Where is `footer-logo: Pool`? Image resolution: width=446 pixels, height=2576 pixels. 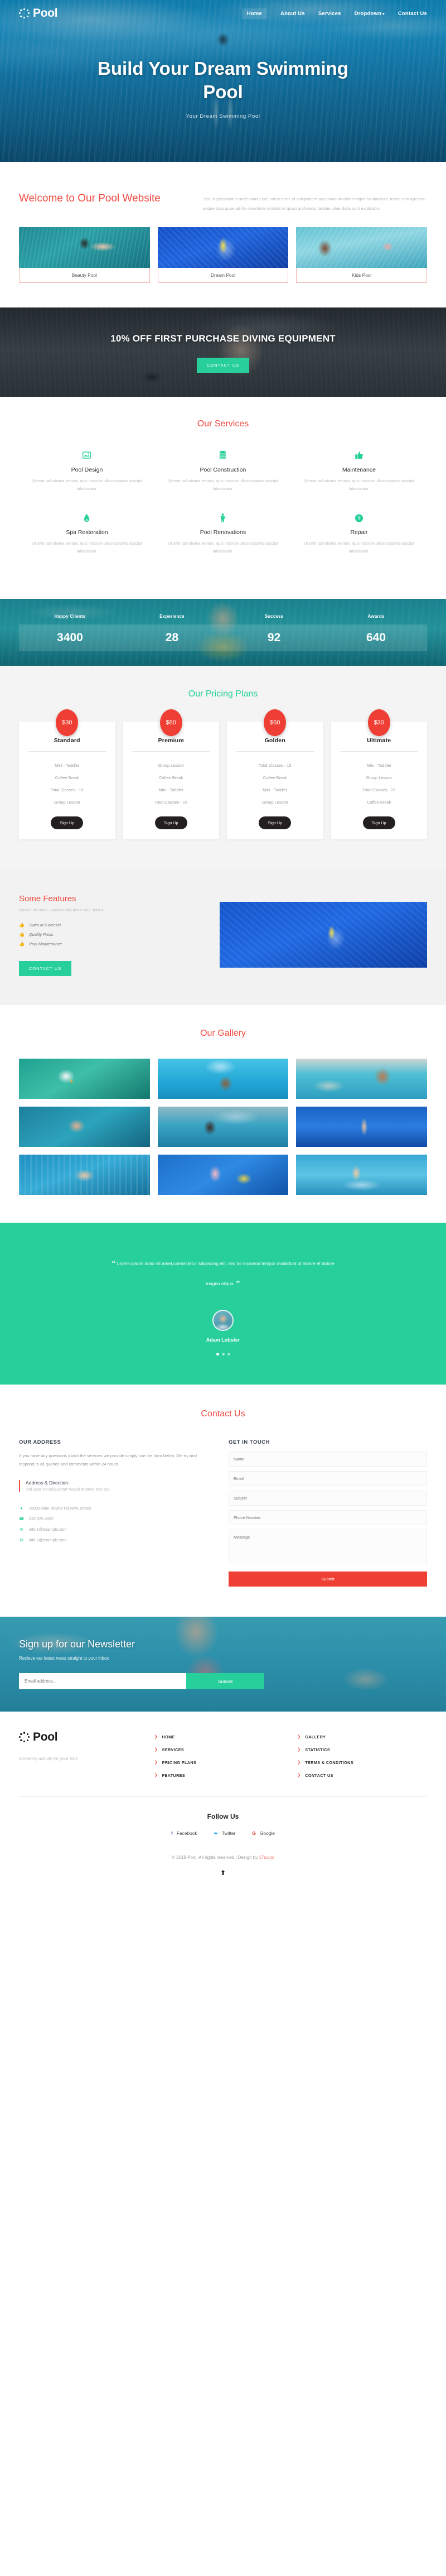
footer-logo: Pool is located at coordinates (80, 1737).